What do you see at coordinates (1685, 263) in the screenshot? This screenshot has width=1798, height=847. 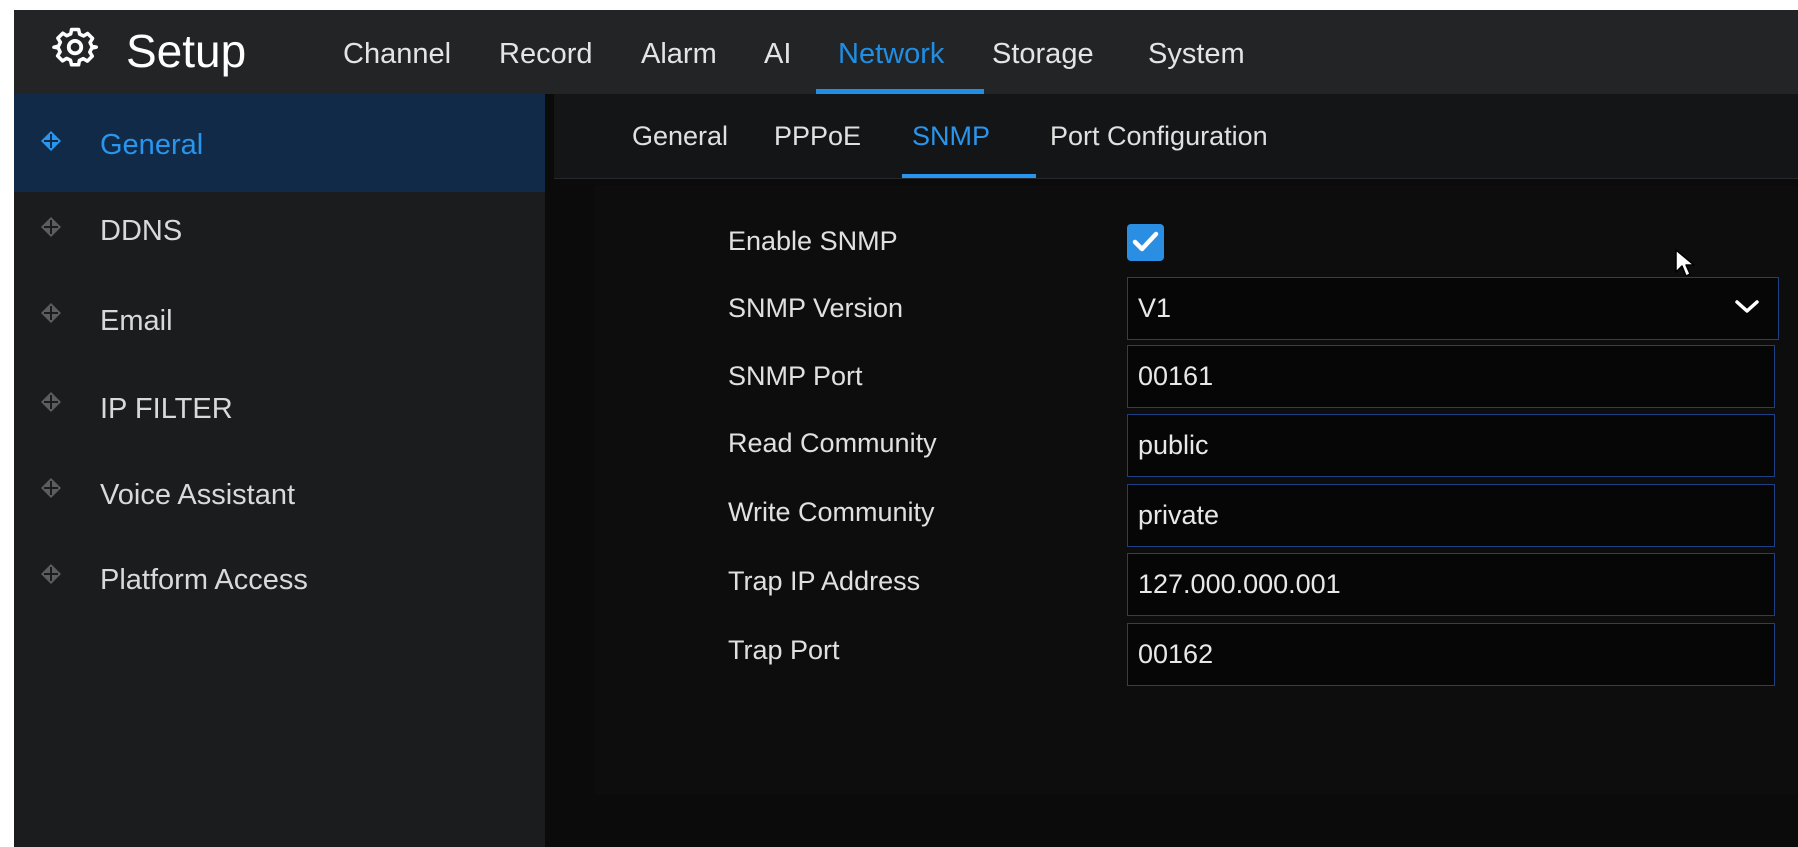 I see `mouse-cursor-icon` at bounding box center [1685, 263].